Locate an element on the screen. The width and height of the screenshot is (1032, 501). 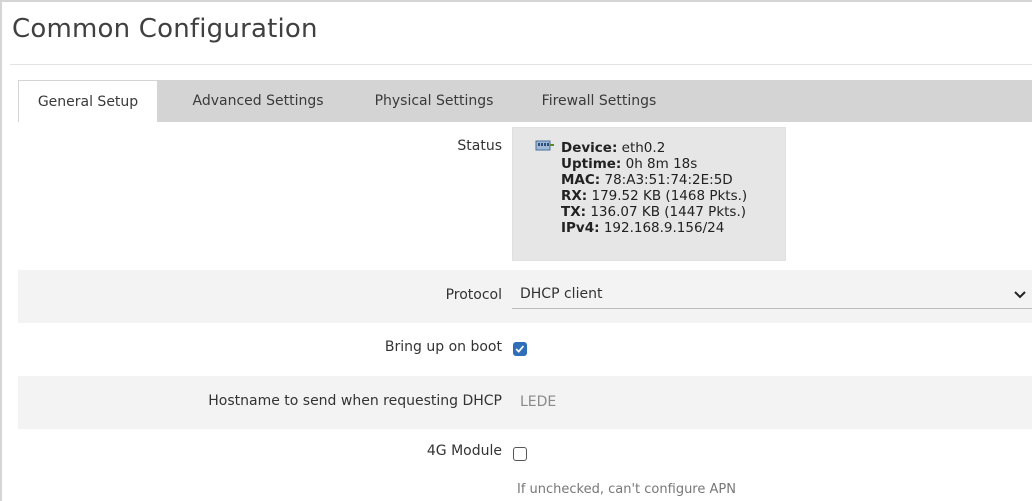
title-divider is located at coordinates (521, 64).